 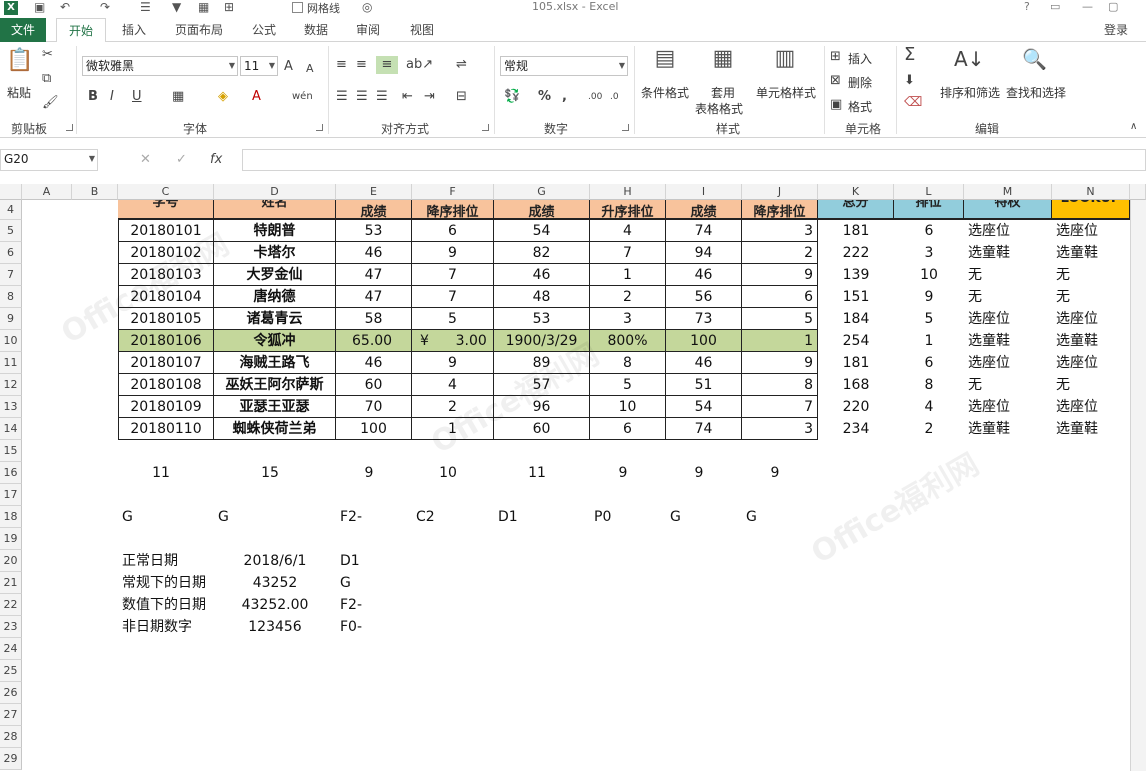 What do you see at coordinates (275, 297) in the screenshot?
I see `table-cell: 唐纳德` at bounding box center [275, 297].